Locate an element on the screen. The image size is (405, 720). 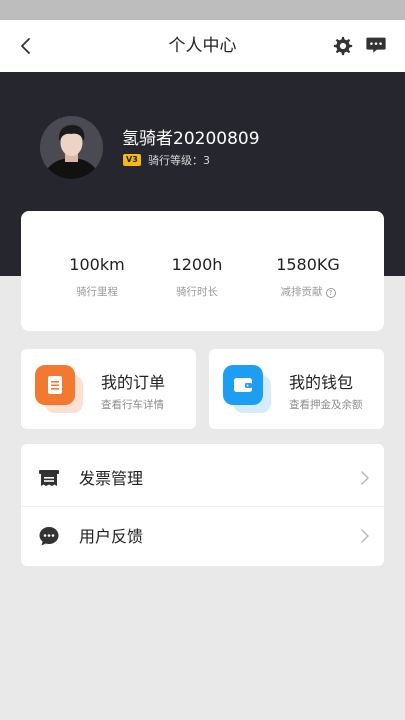
order-icon-wrap is located at coordinates (59, 389).